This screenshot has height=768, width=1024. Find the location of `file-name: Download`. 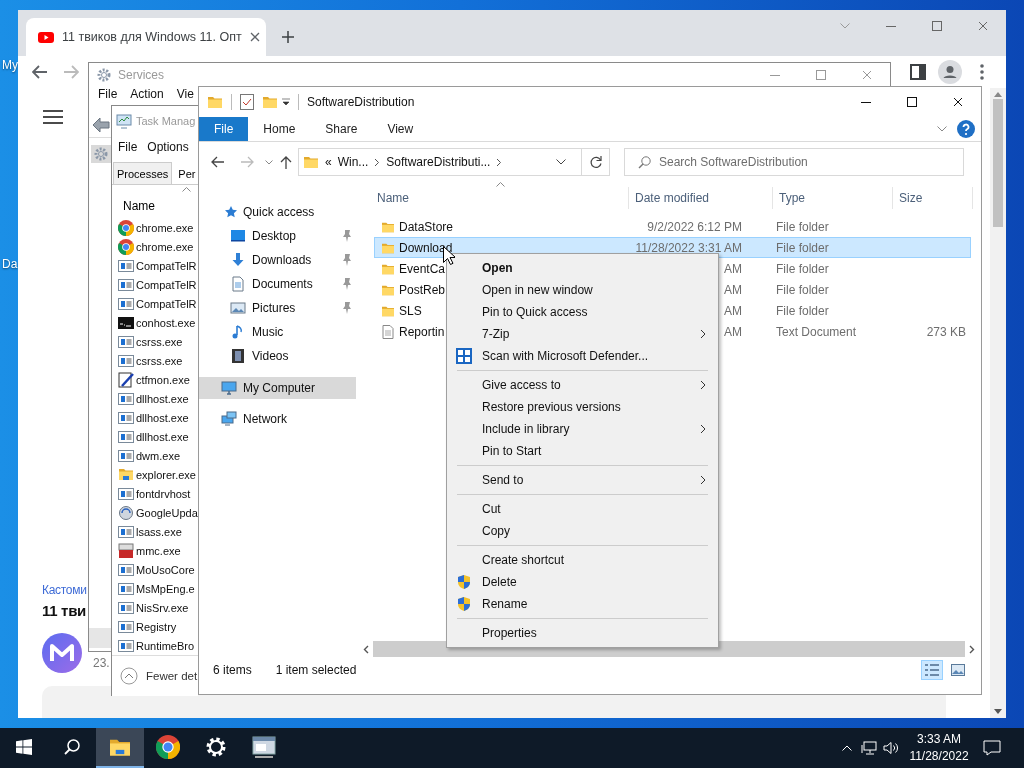

file-name: Download is located at coordinates (426, 247).